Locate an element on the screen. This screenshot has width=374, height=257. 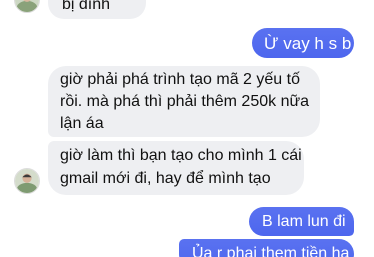
message-text-line: giờ làm thì bạn tạo cho mình 1 cái is located at coordinates (181, 155).